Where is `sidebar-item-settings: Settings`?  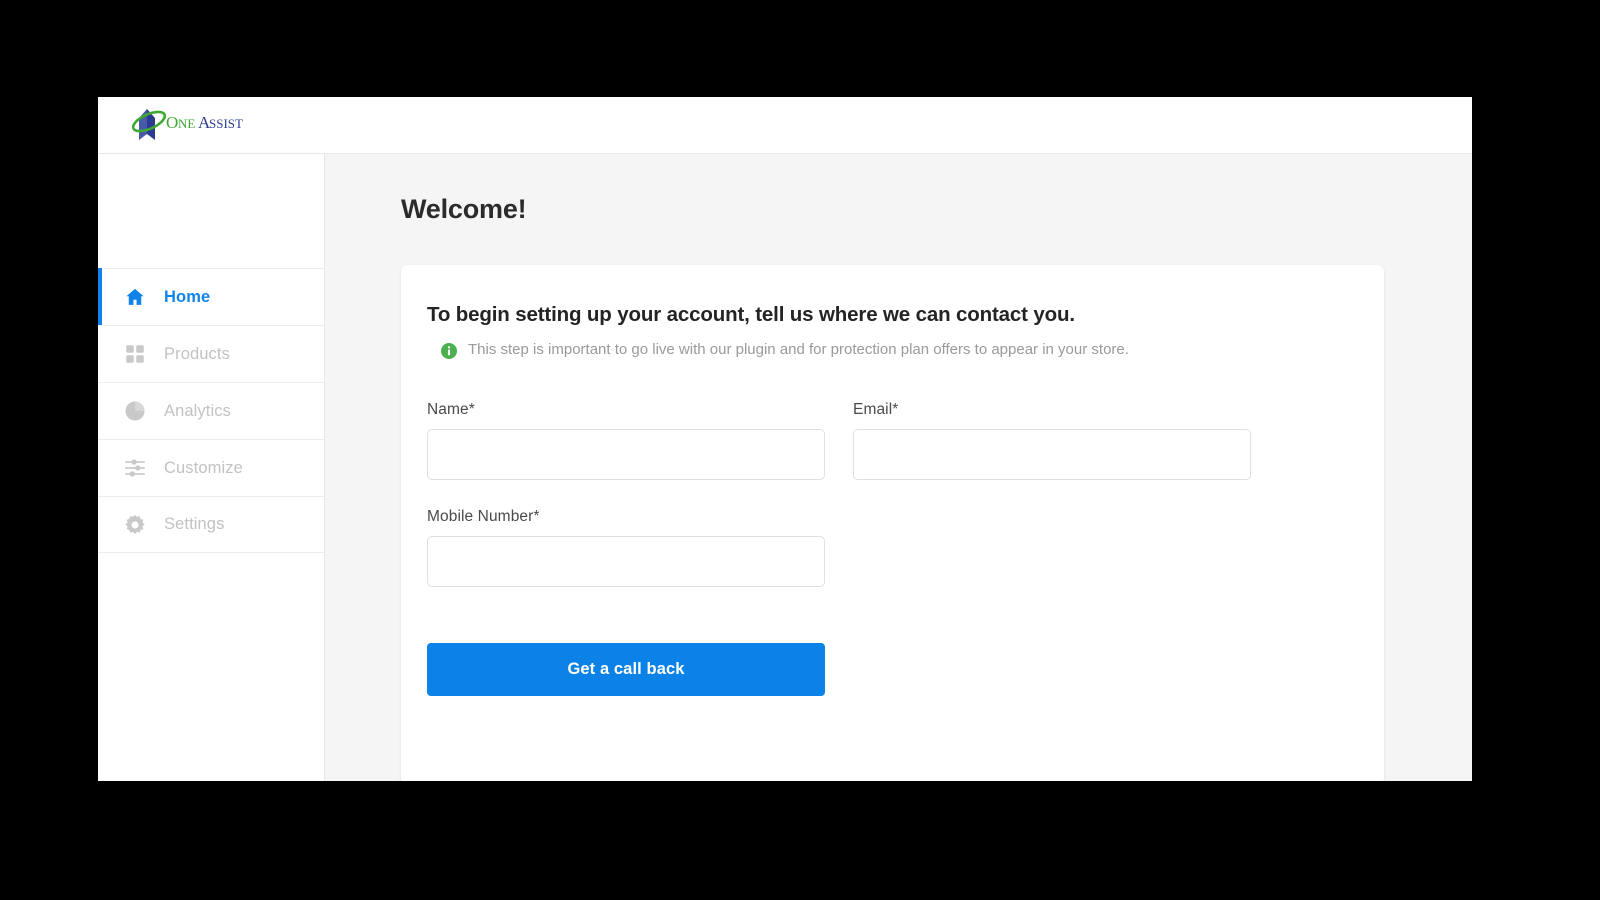
sidebar-item-settings: Settings is located at coordinates (211, 524).